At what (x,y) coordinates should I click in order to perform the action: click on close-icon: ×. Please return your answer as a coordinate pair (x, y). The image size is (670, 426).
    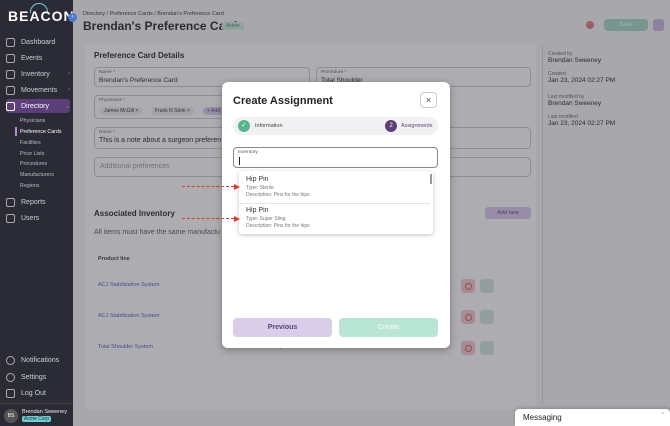
    Looking at the image, I should click on (428, 100).